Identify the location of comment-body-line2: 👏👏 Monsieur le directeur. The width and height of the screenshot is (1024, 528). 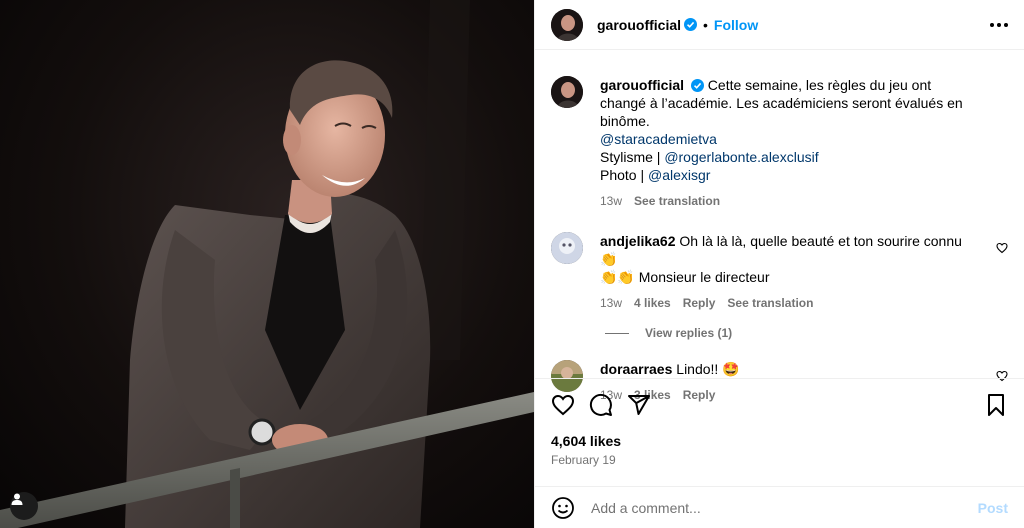
(685, 277).